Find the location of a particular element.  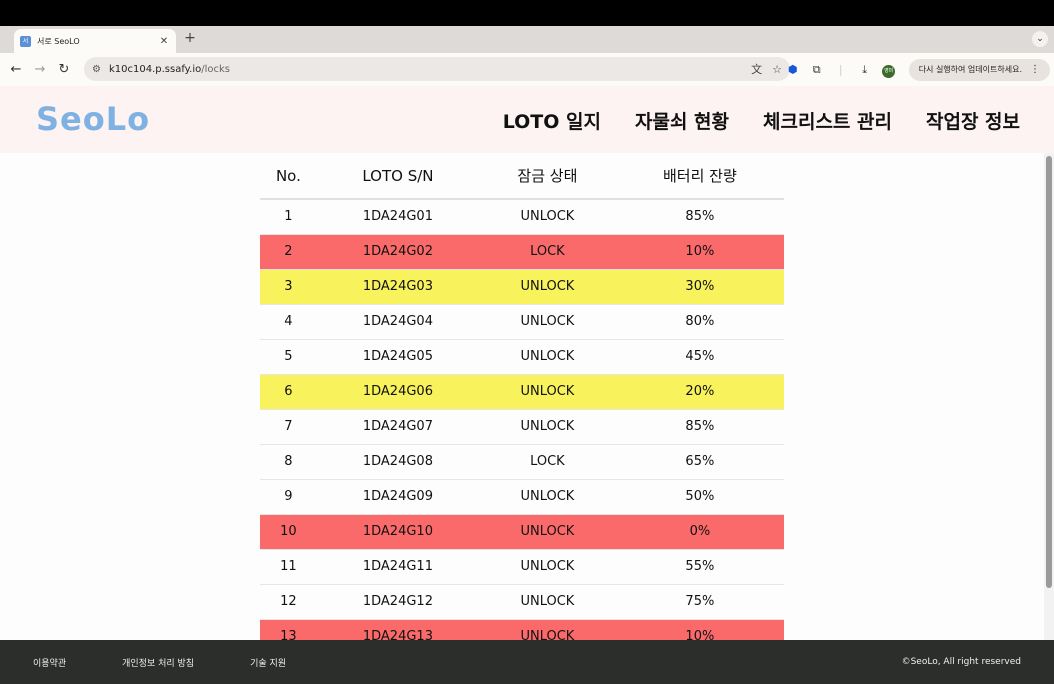

toolbar-right: ⬢ ⧉ | ⤓ 영미 다시 실행하여 업데이트하세요. ⋮ is located at coordinates (917, 69).